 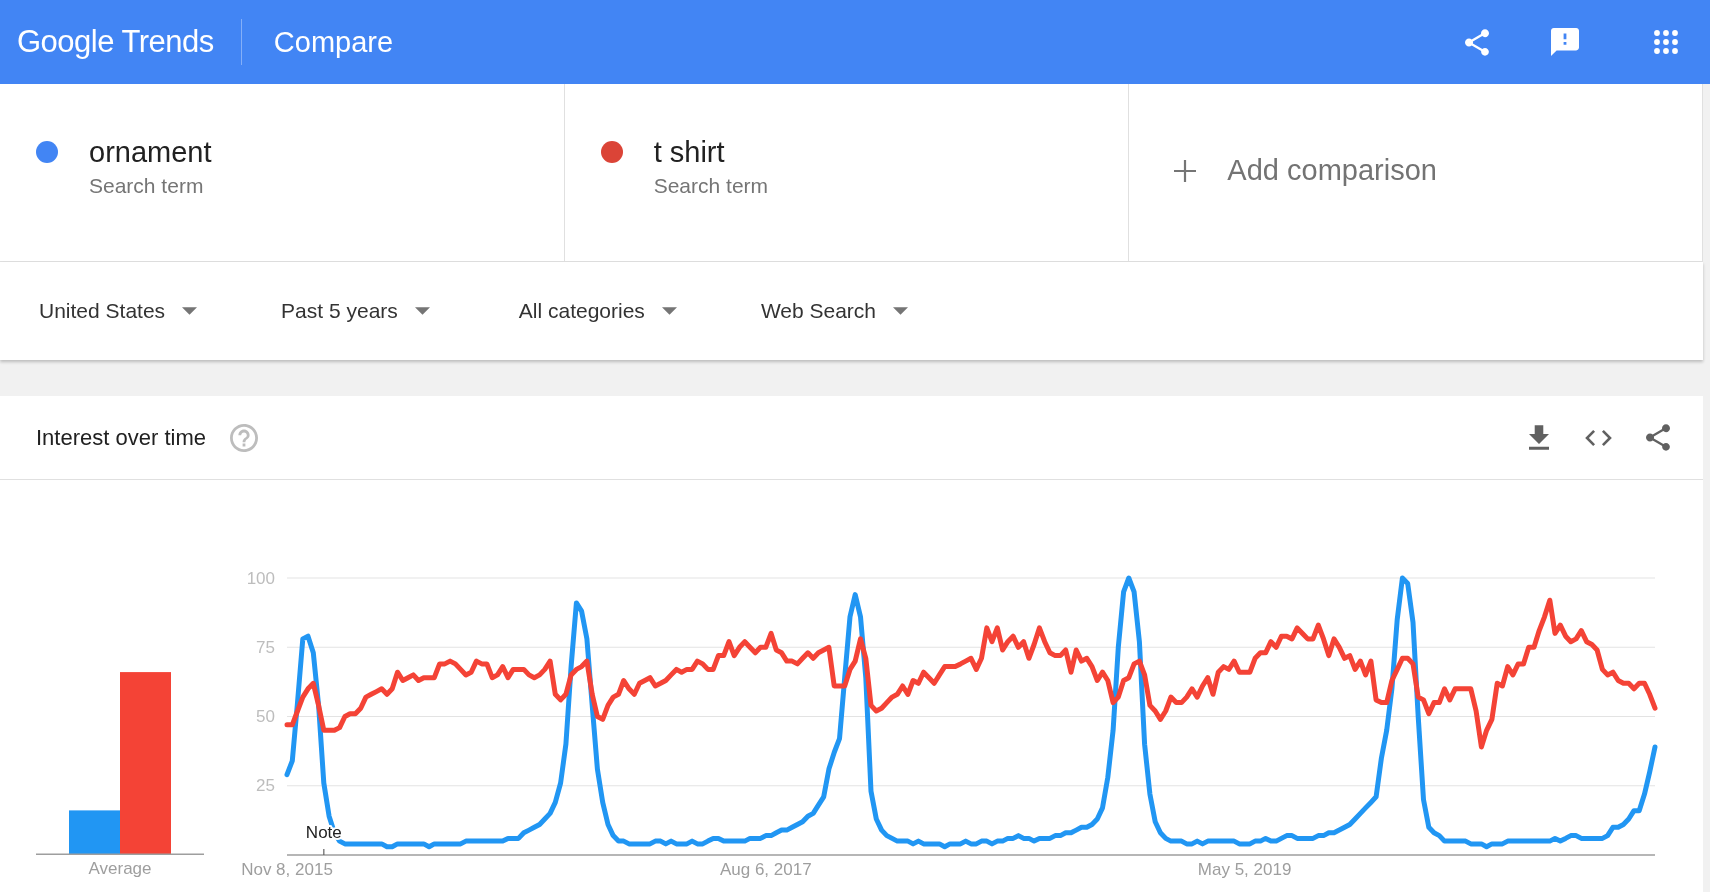 What do you see at coordinates (765, 869) in the screenshot?
I see `axis-tick-label: Aug 6, 2017` at bounding box center [765, 869].